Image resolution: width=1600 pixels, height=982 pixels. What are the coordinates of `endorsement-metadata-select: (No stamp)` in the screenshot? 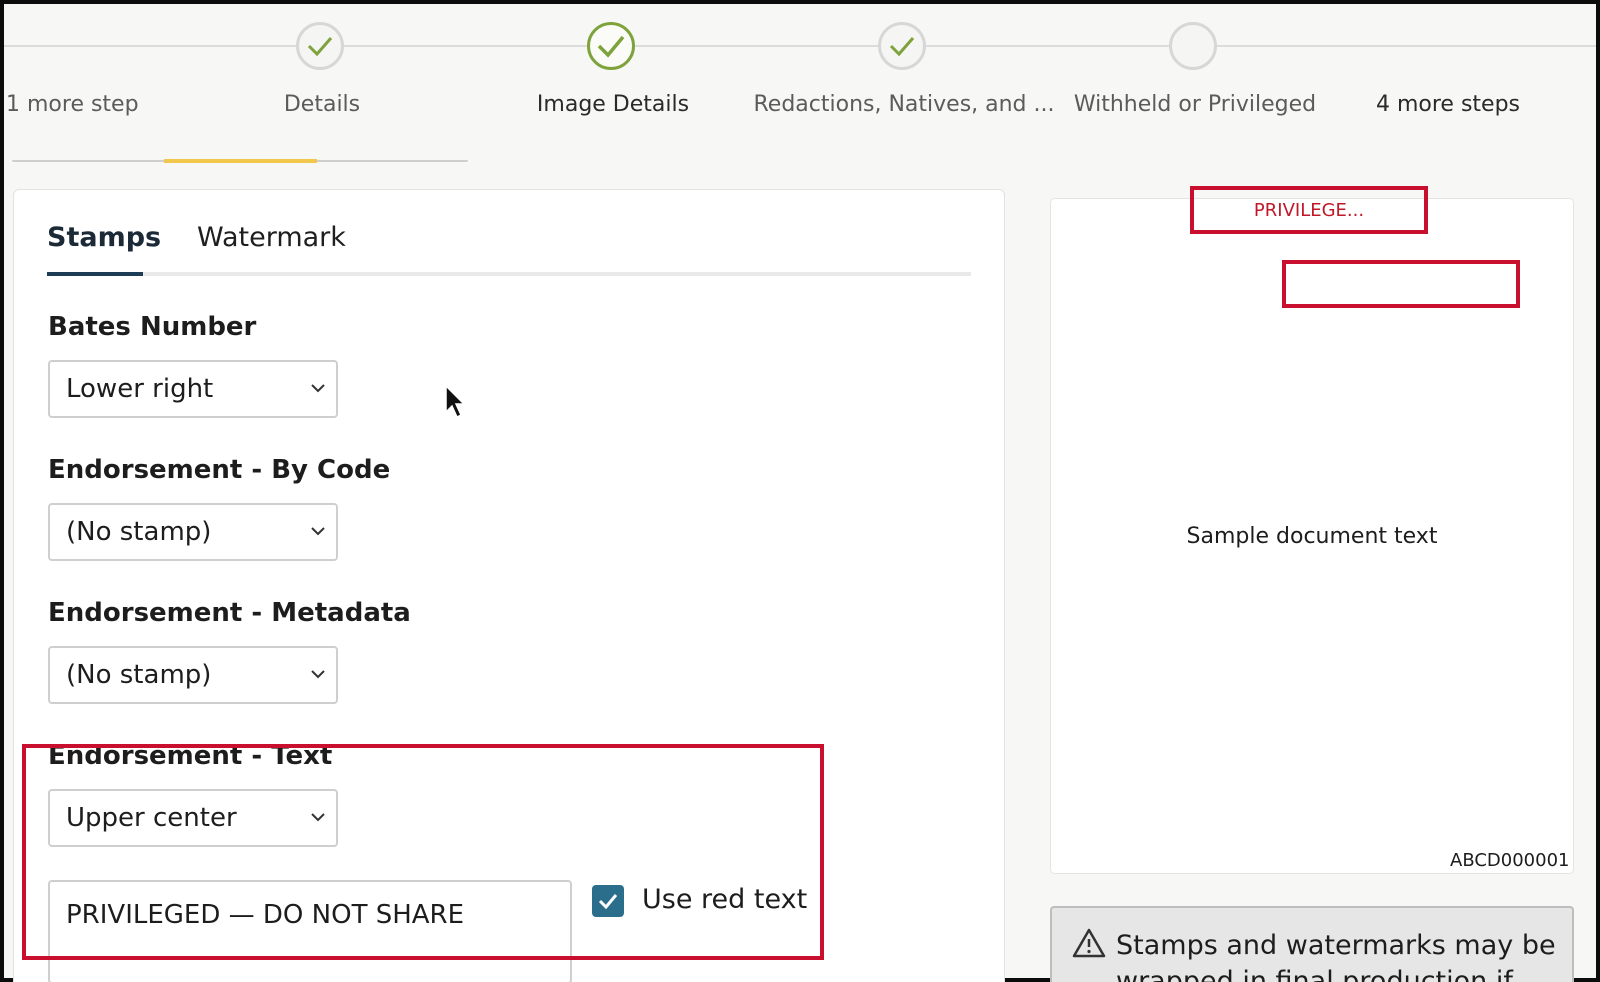 It's located at (193, 675).